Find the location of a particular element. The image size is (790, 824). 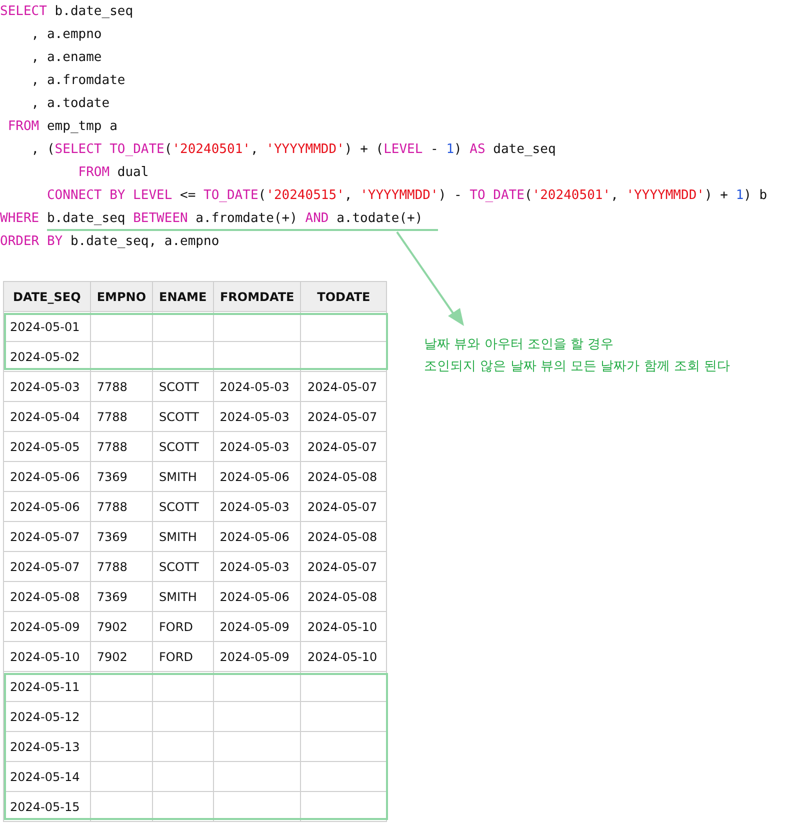

table-cell: 2024-05-04 is located at coordinates (47, 417).